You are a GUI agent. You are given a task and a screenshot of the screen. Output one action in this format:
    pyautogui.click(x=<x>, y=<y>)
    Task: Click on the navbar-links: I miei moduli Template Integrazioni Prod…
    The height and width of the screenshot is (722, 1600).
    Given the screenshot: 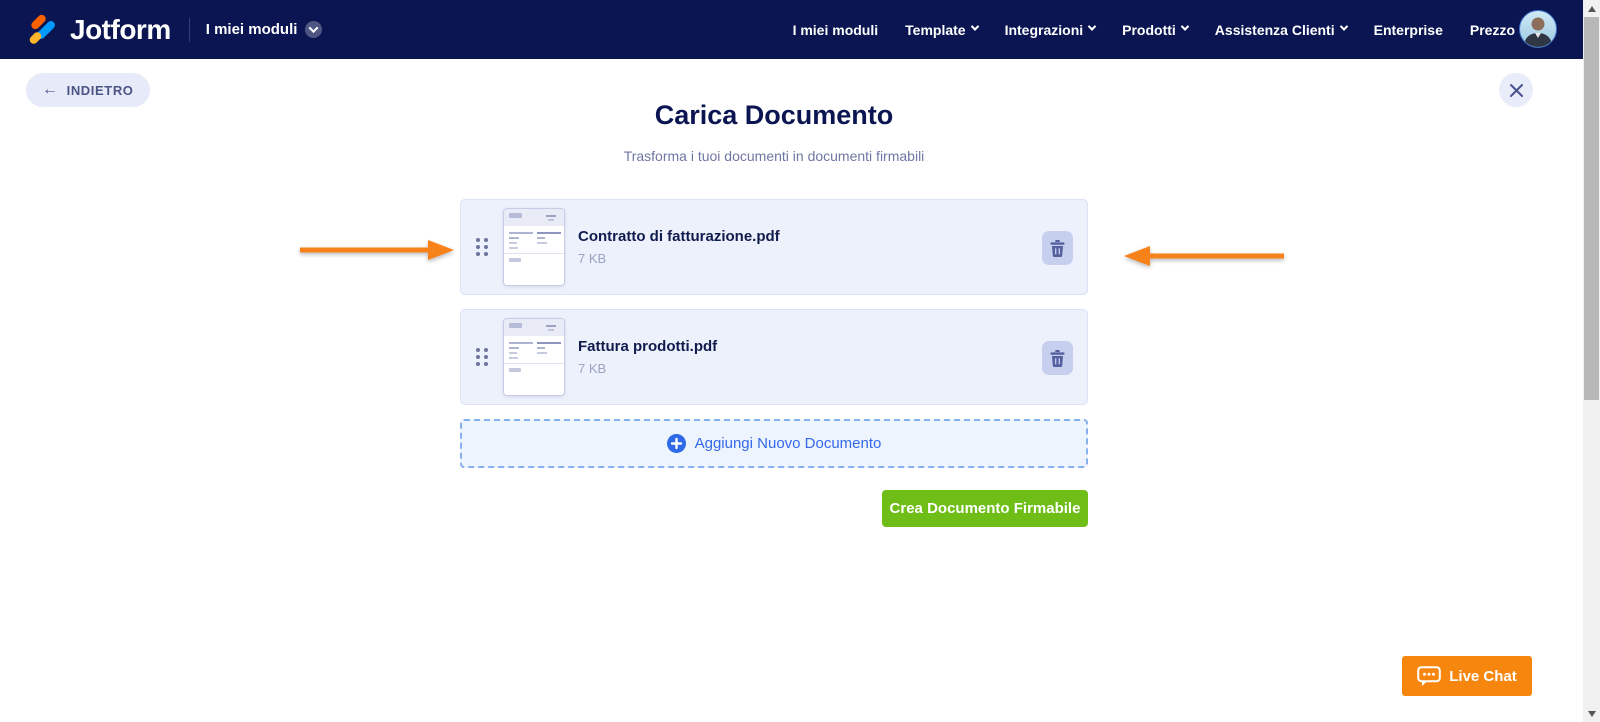 What is the action you would take?
    pyautogui.click(x=1154, y=29)
    